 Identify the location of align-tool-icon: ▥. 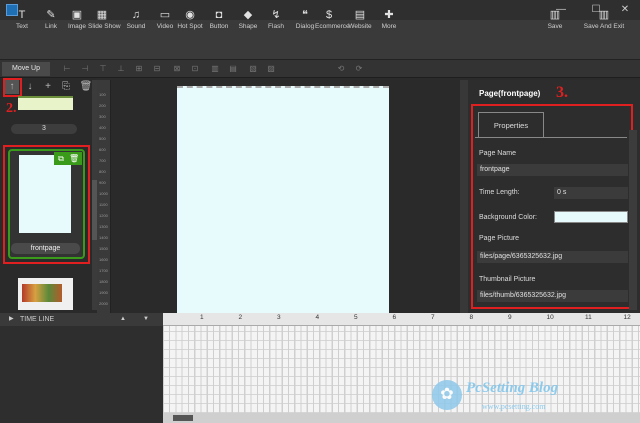
(215, 69).